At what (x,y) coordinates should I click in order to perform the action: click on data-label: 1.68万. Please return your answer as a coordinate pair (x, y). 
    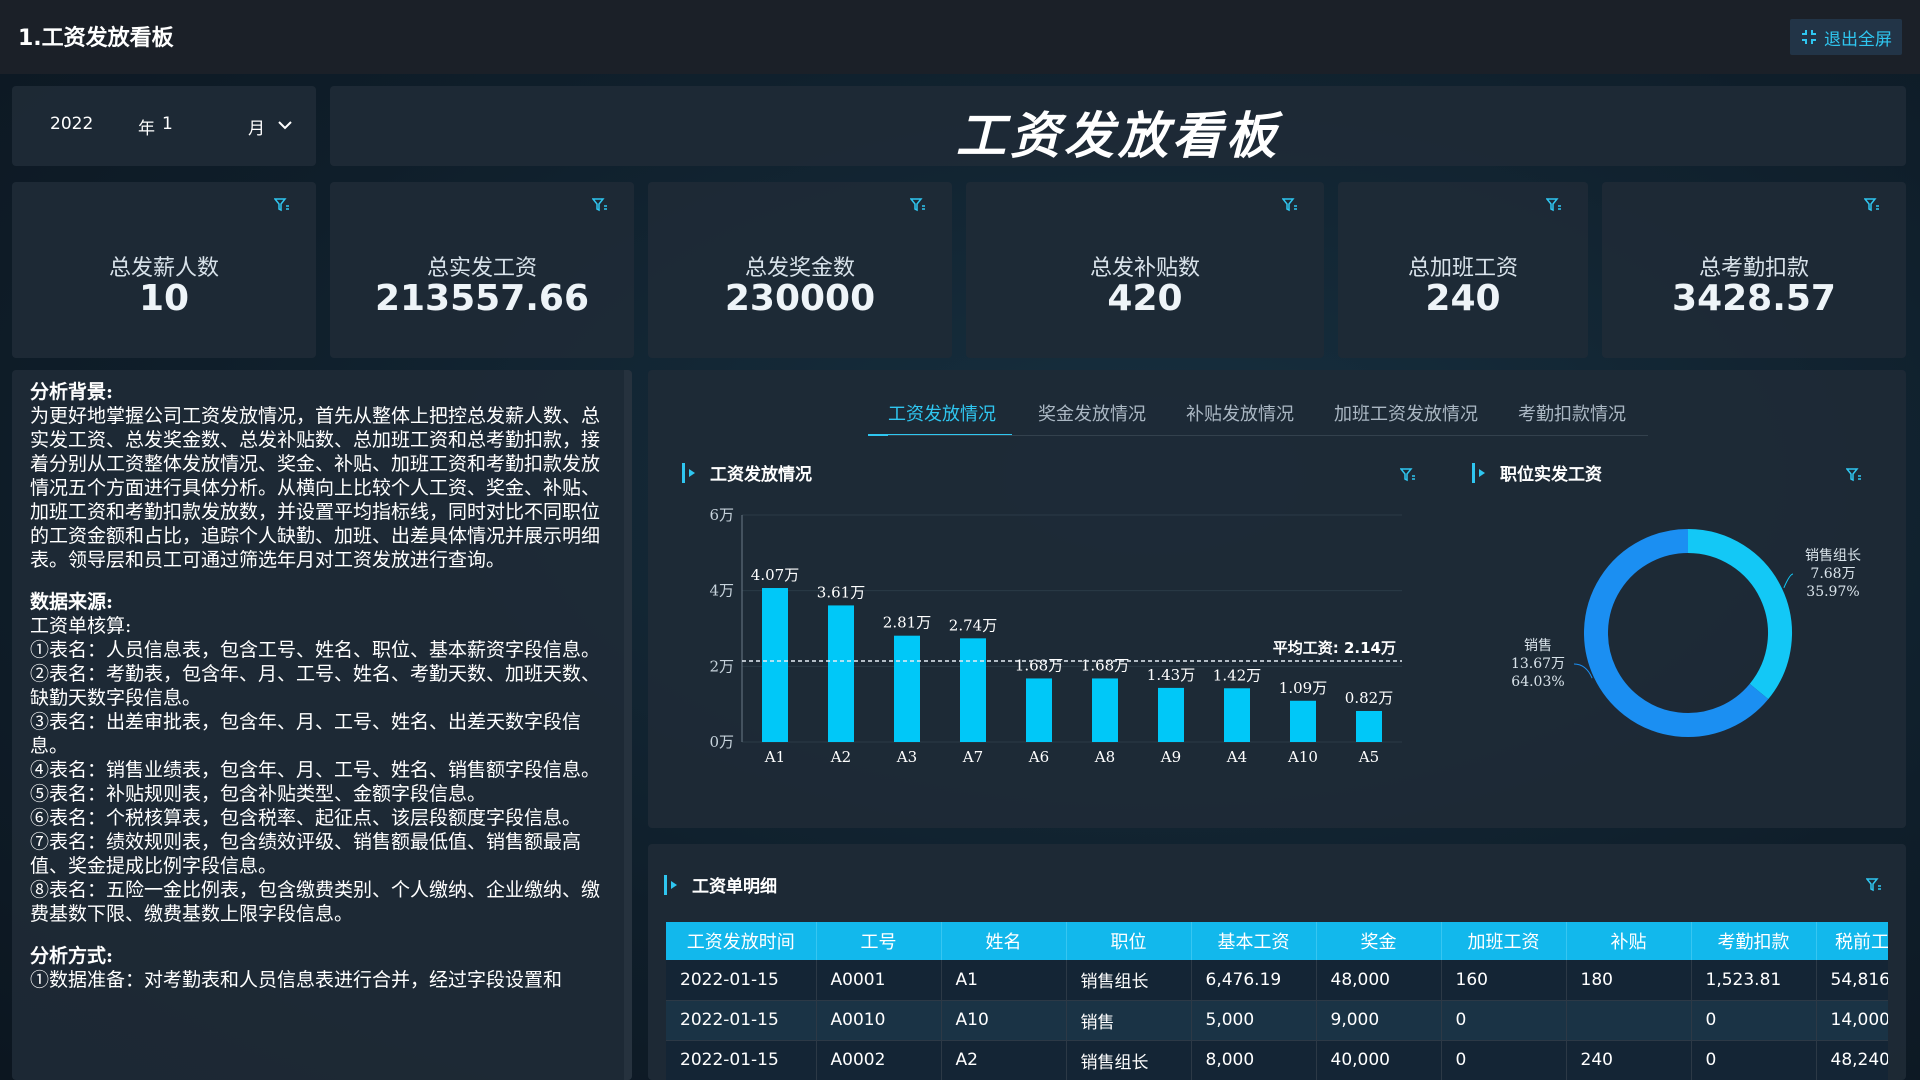
    Looking at the image, I should click on (1039, 665).